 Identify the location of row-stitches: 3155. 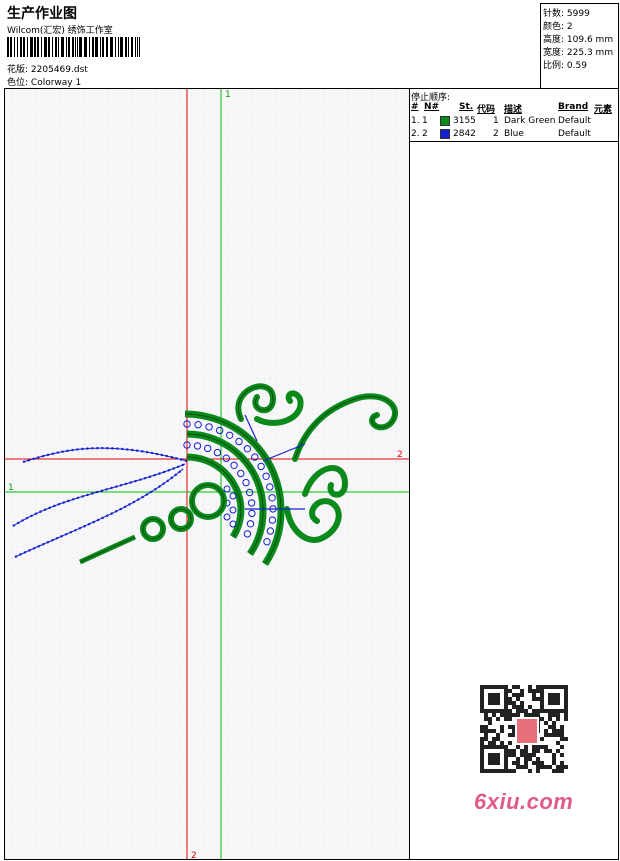
(464, 121).